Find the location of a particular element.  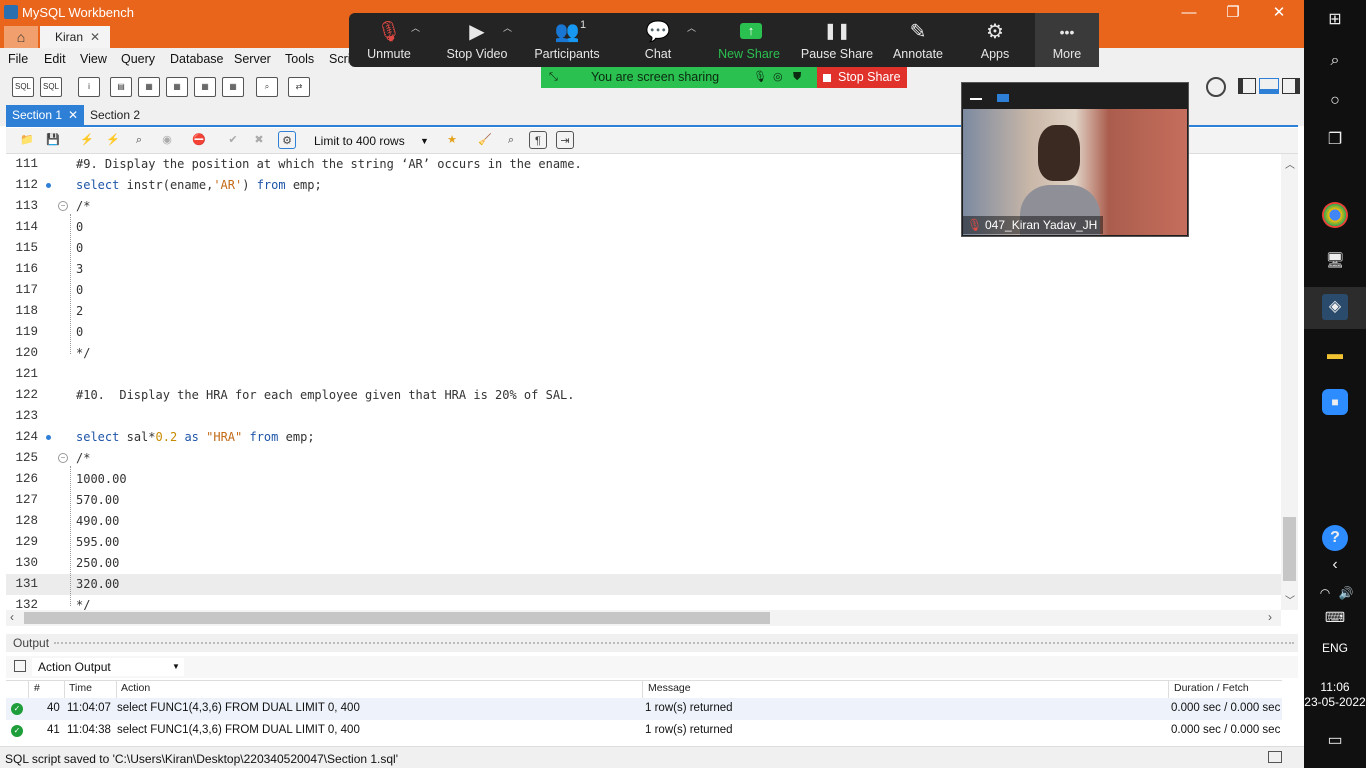

editor-line: 128 490.00 is located at coordinates (643, 521).